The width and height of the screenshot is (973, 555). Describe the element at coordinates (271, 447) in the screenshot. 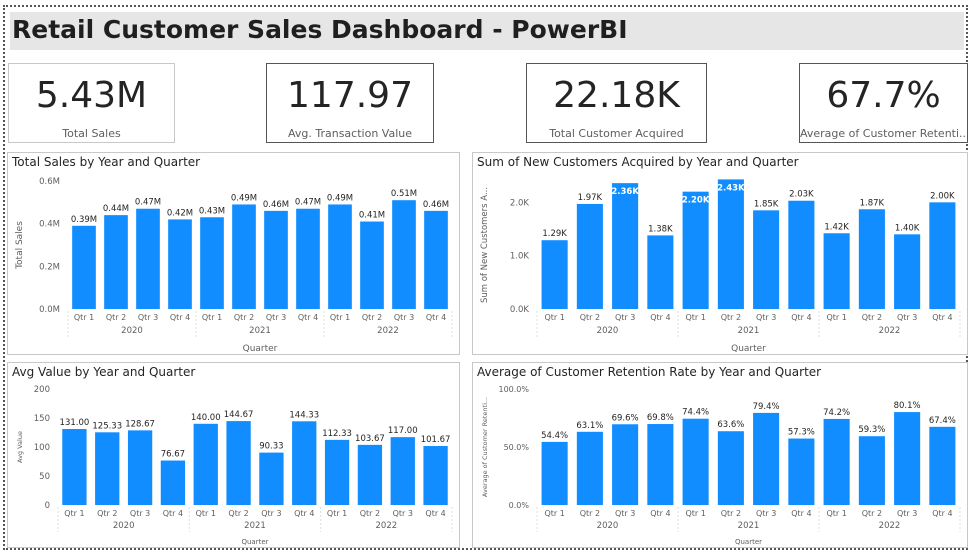

I see `data-label: 90.33` at that location.